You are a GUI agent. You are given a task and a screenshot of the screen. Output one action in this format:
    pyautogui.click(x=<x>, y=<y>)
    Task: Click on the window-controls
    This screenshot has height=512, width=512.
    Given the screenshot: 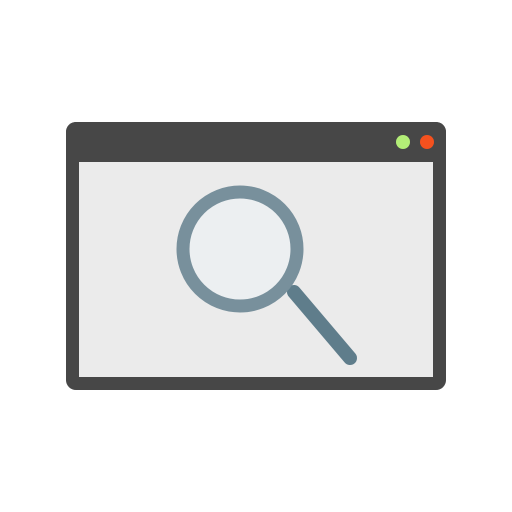 What is the action you would take?
    pyautogui.click(x=415, y=142)
    